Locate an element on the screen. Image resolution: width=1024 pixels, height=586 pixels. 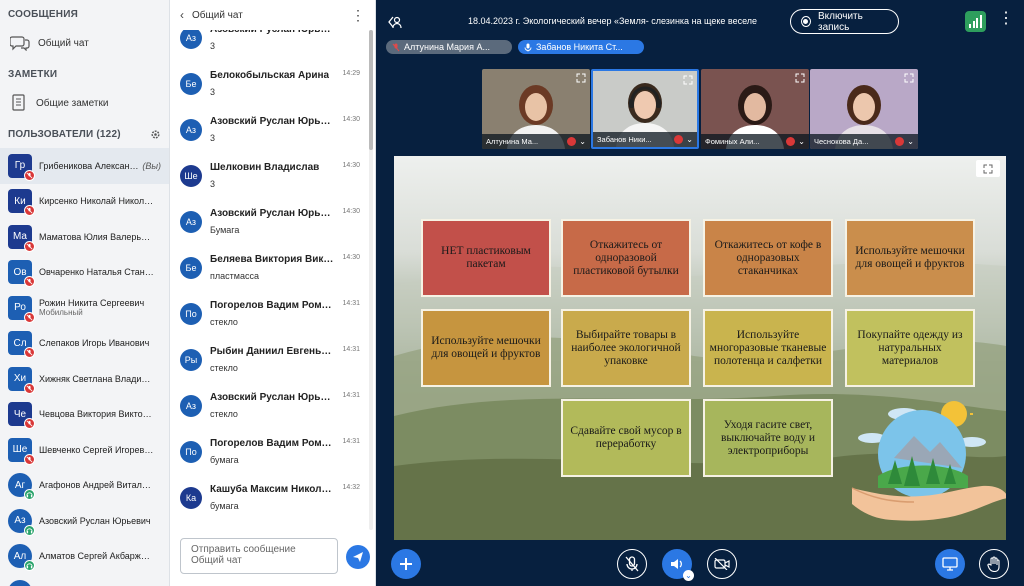
sidebar-item-public-chat: Общий чат is located at coordinates (84, 43).